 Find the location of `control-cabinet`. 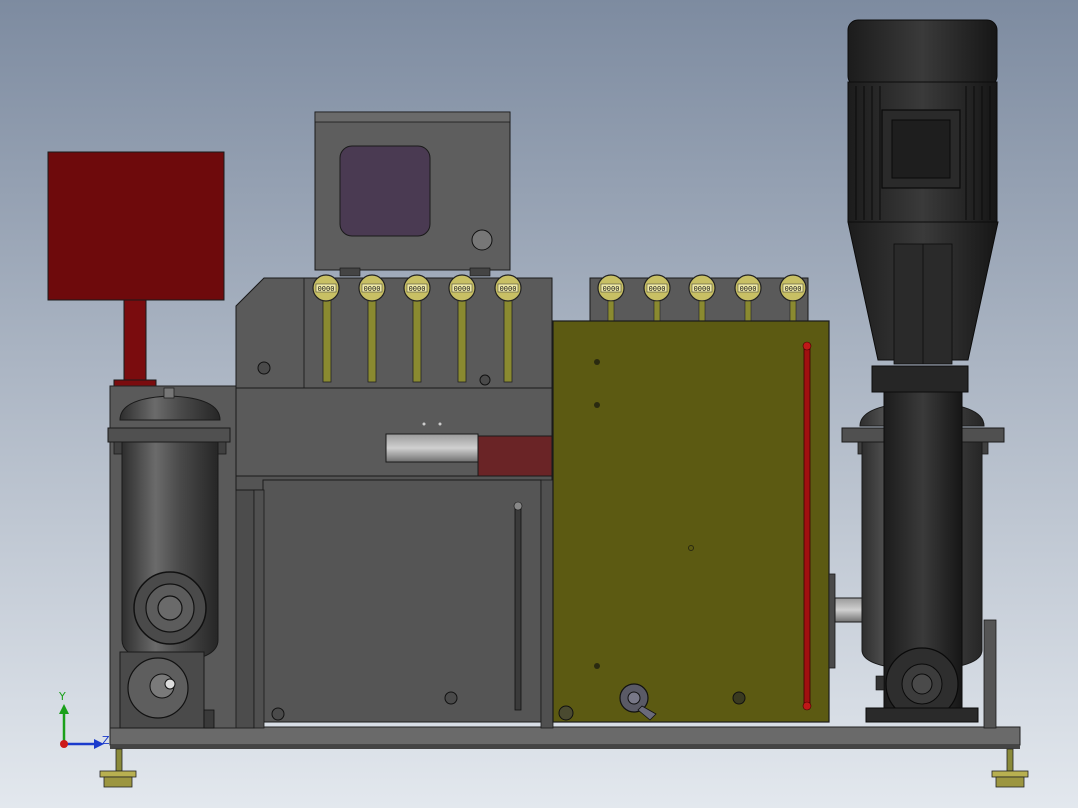

control-cabinet is located at coordinates (412, 194).